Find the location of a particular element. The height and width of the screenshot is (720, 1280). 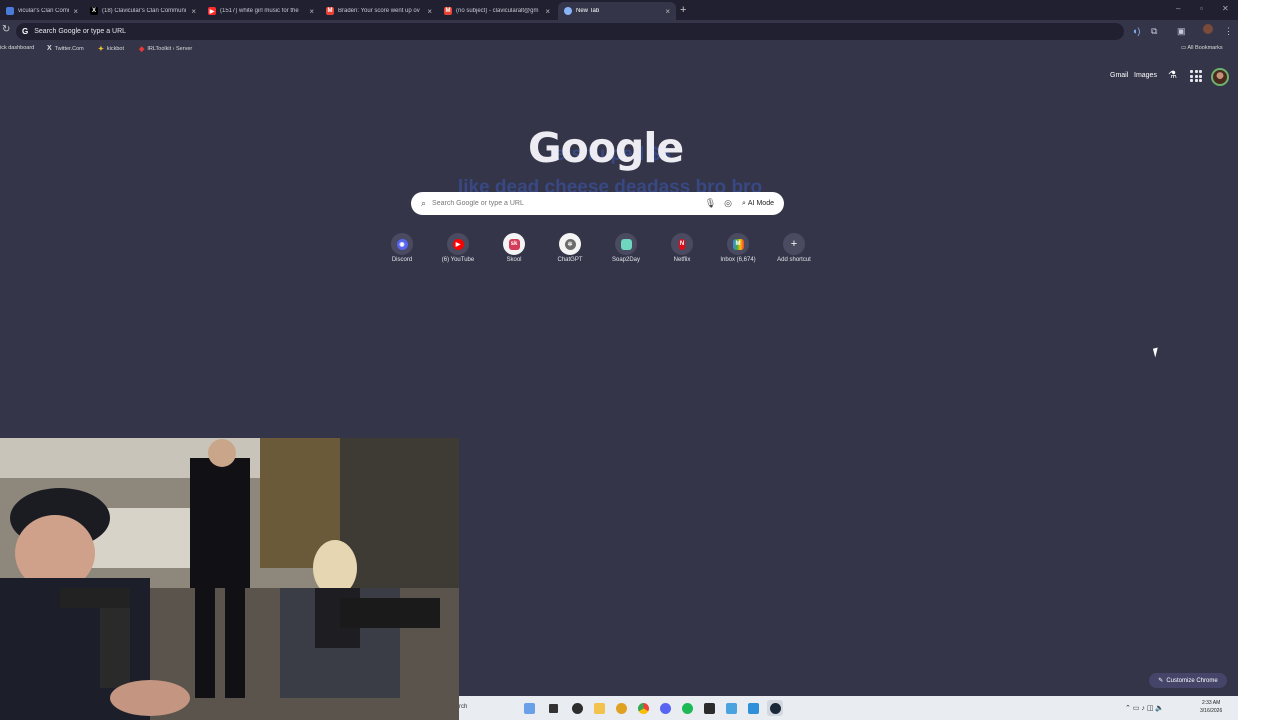

screen-edge-strip is located at coordinates (1259, 360).